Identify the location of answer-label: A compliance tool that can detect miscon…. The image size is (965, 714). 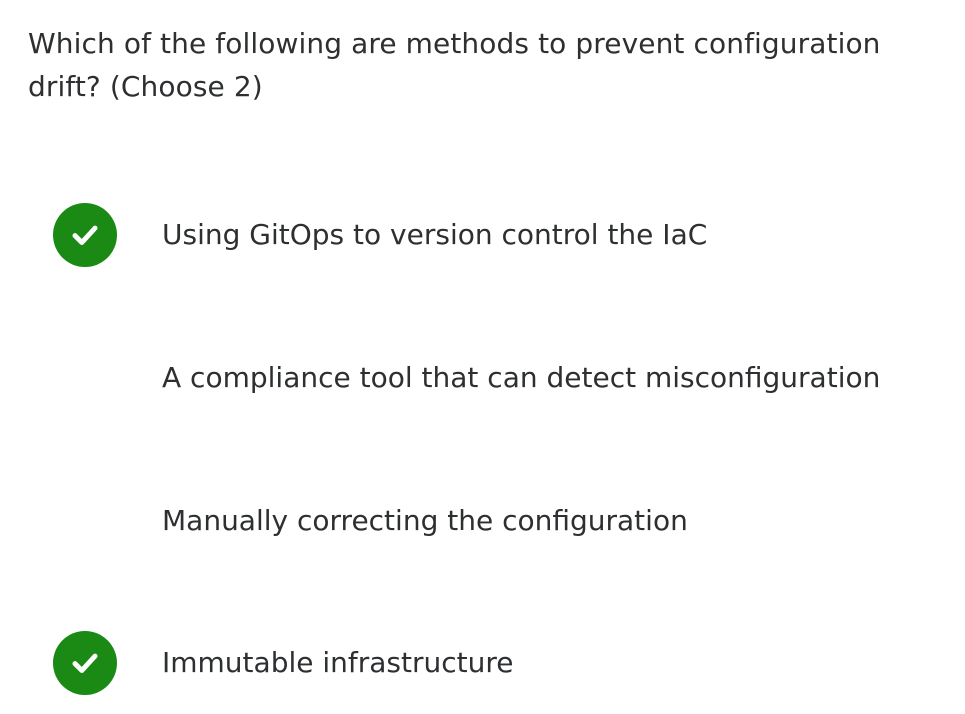
(521, 377).